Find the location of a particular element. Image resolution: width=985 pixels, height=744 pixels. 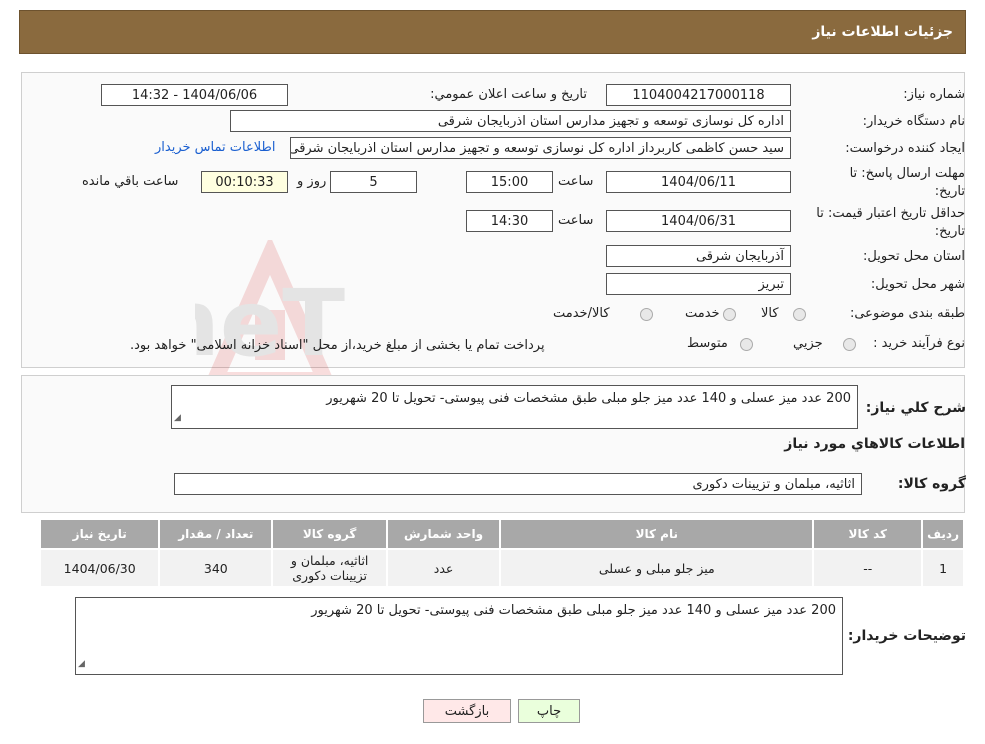

deadline-time-label: ساعت is located at coordinates (576, 181).